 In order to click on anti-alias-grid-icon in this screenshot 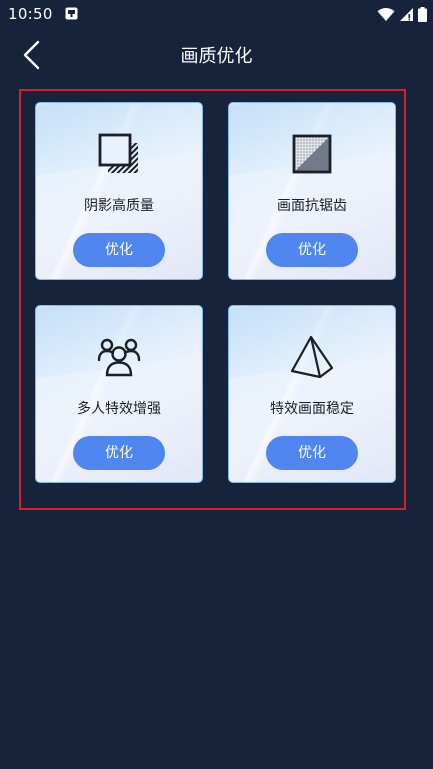, I will do `click(312, 154)`.